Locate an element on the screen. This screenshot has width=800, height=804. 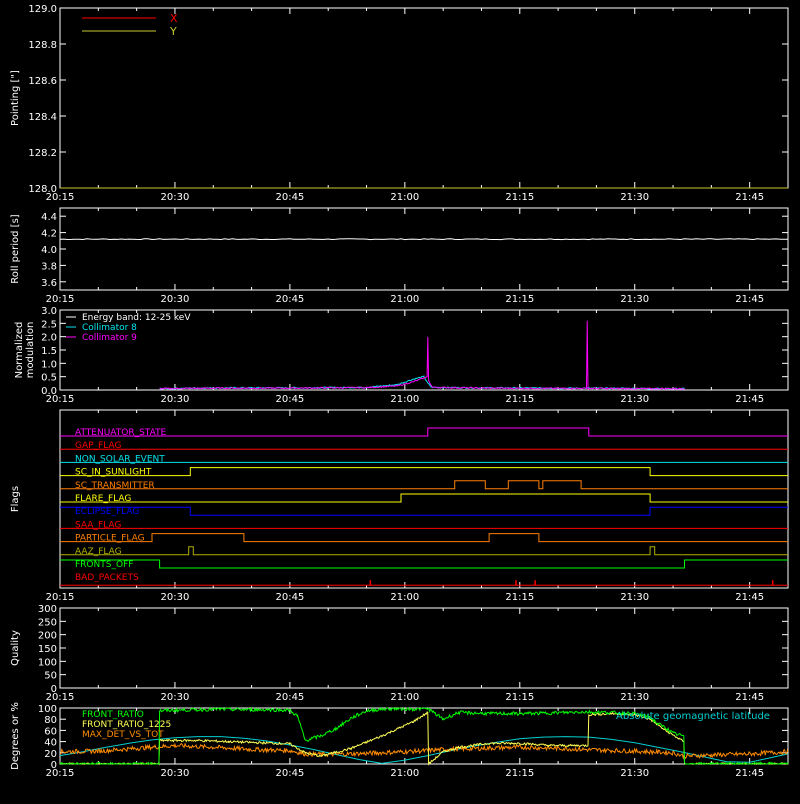
ratios-ytick-label: 40 is located at coordinates (50, 743).